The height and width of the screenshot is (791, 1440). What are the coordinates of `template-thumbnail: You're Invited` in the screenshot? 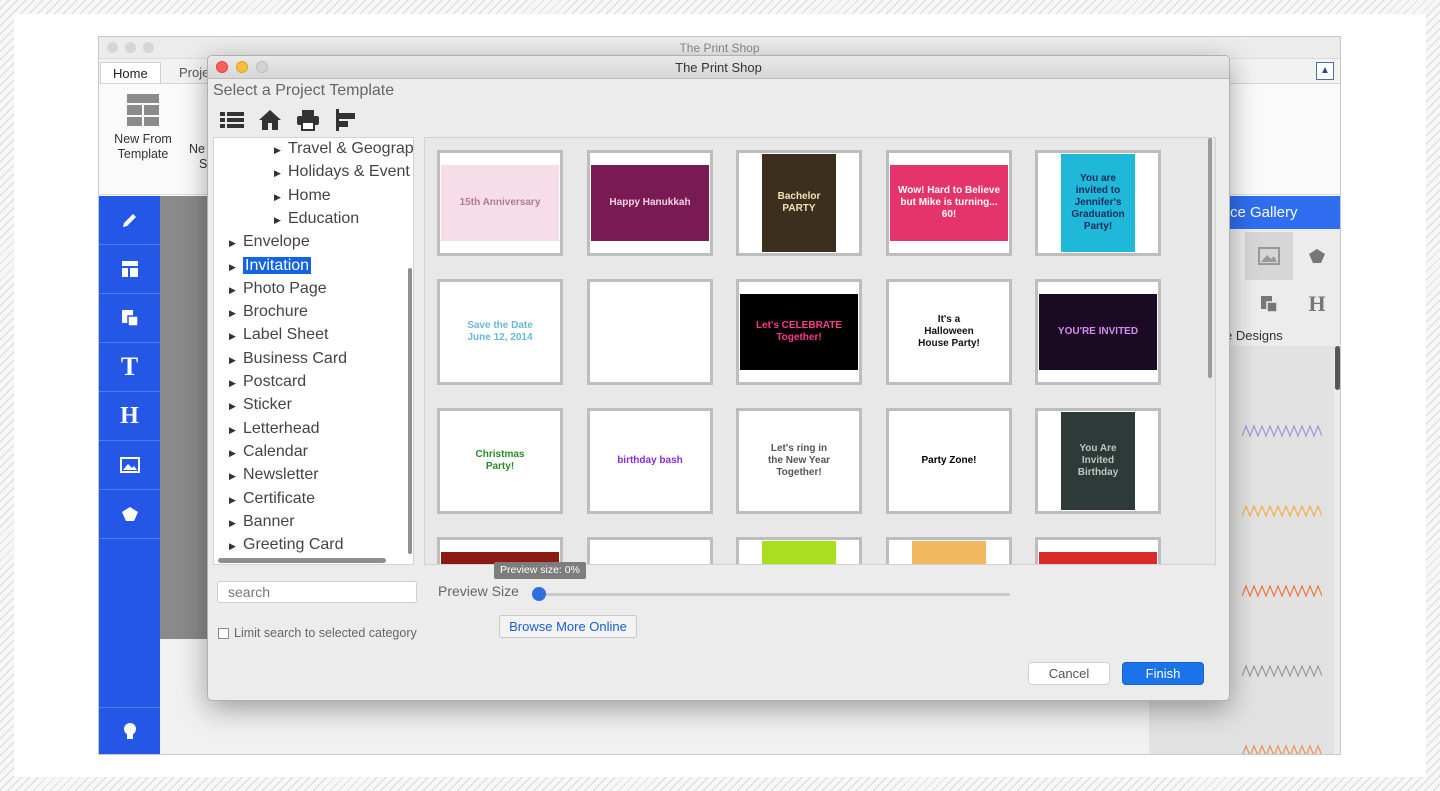 It's located at (949, 550).